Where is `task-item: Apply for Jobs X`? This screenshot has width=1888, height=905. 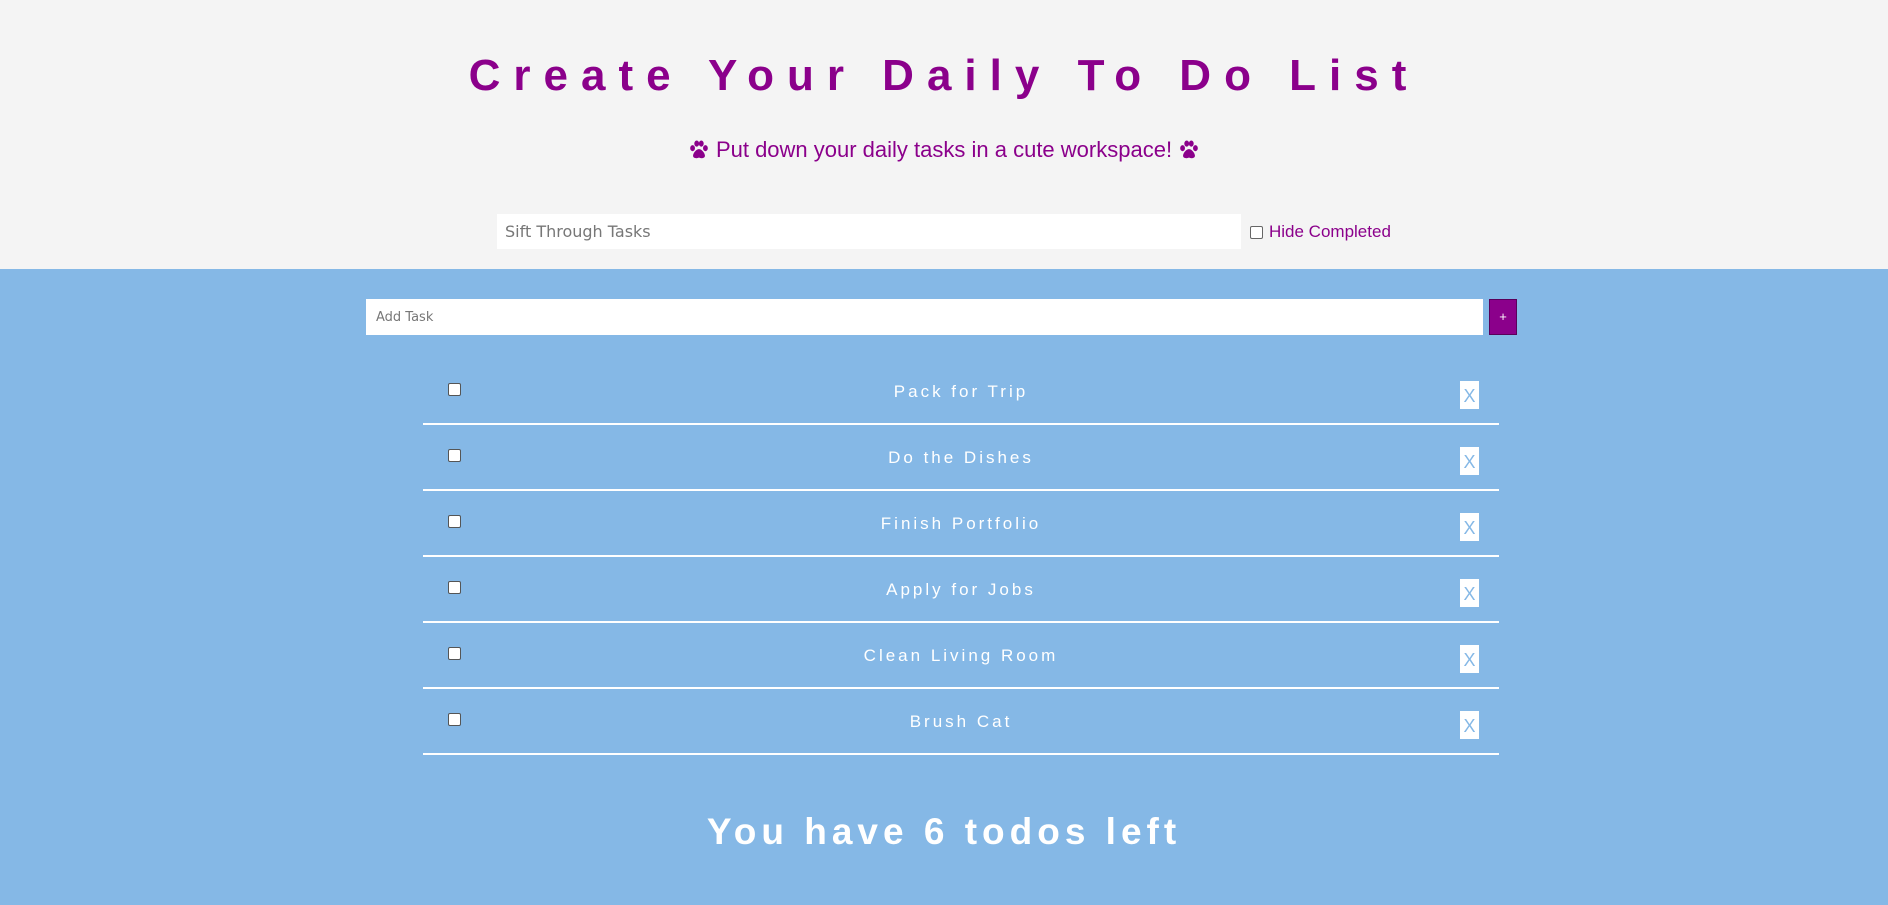 task-item: Apply for Jobs X is located at coordinates (961, 590).